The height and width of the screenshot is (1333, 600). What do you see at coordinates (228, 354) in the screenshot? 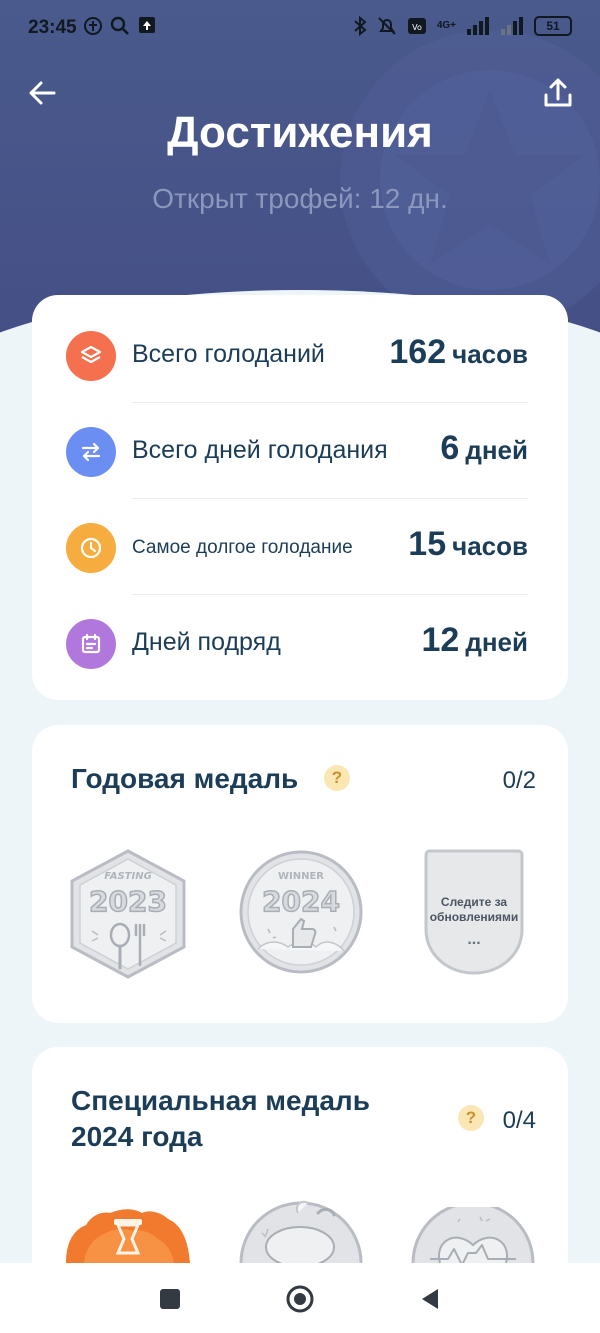
I see `stat-label: Всего голоданий` at bounding box center [228, 354].